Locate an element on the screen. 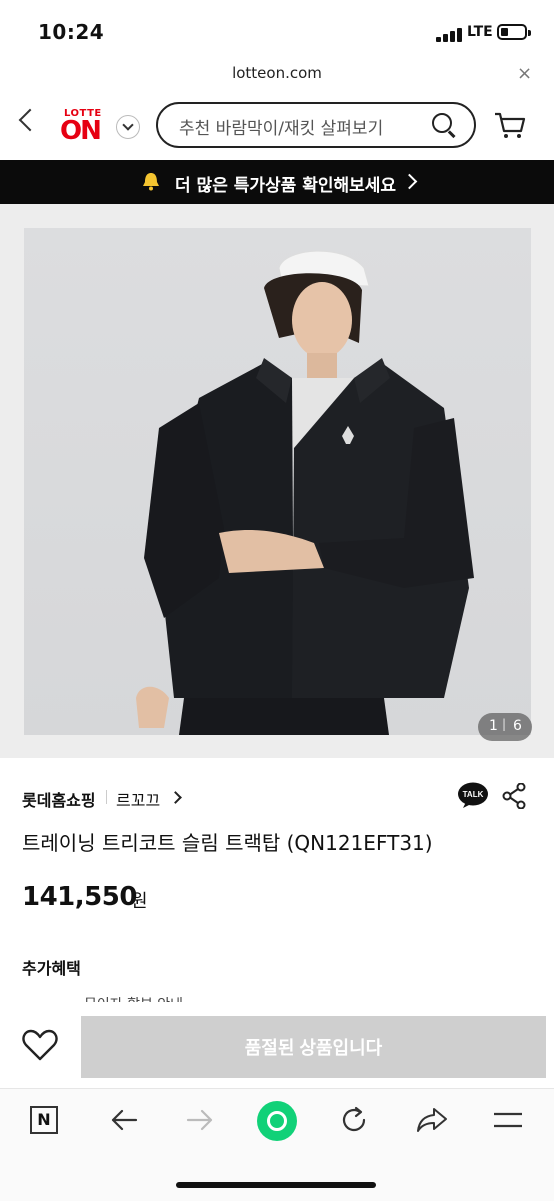 Image resolution: width=554 pixels, height=1201 pixels. chevron-down-icon is located at coordinates (128, 127).